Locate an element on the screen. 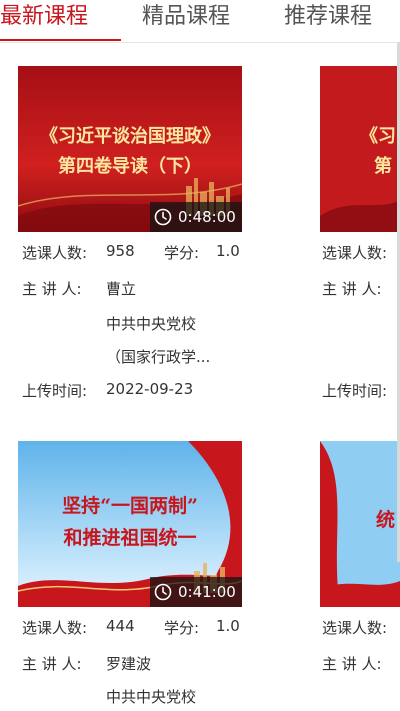 The height and width of the screenshot is (711, 400). duration-badge: 0:41:00 is located at coordinates (196, 592).